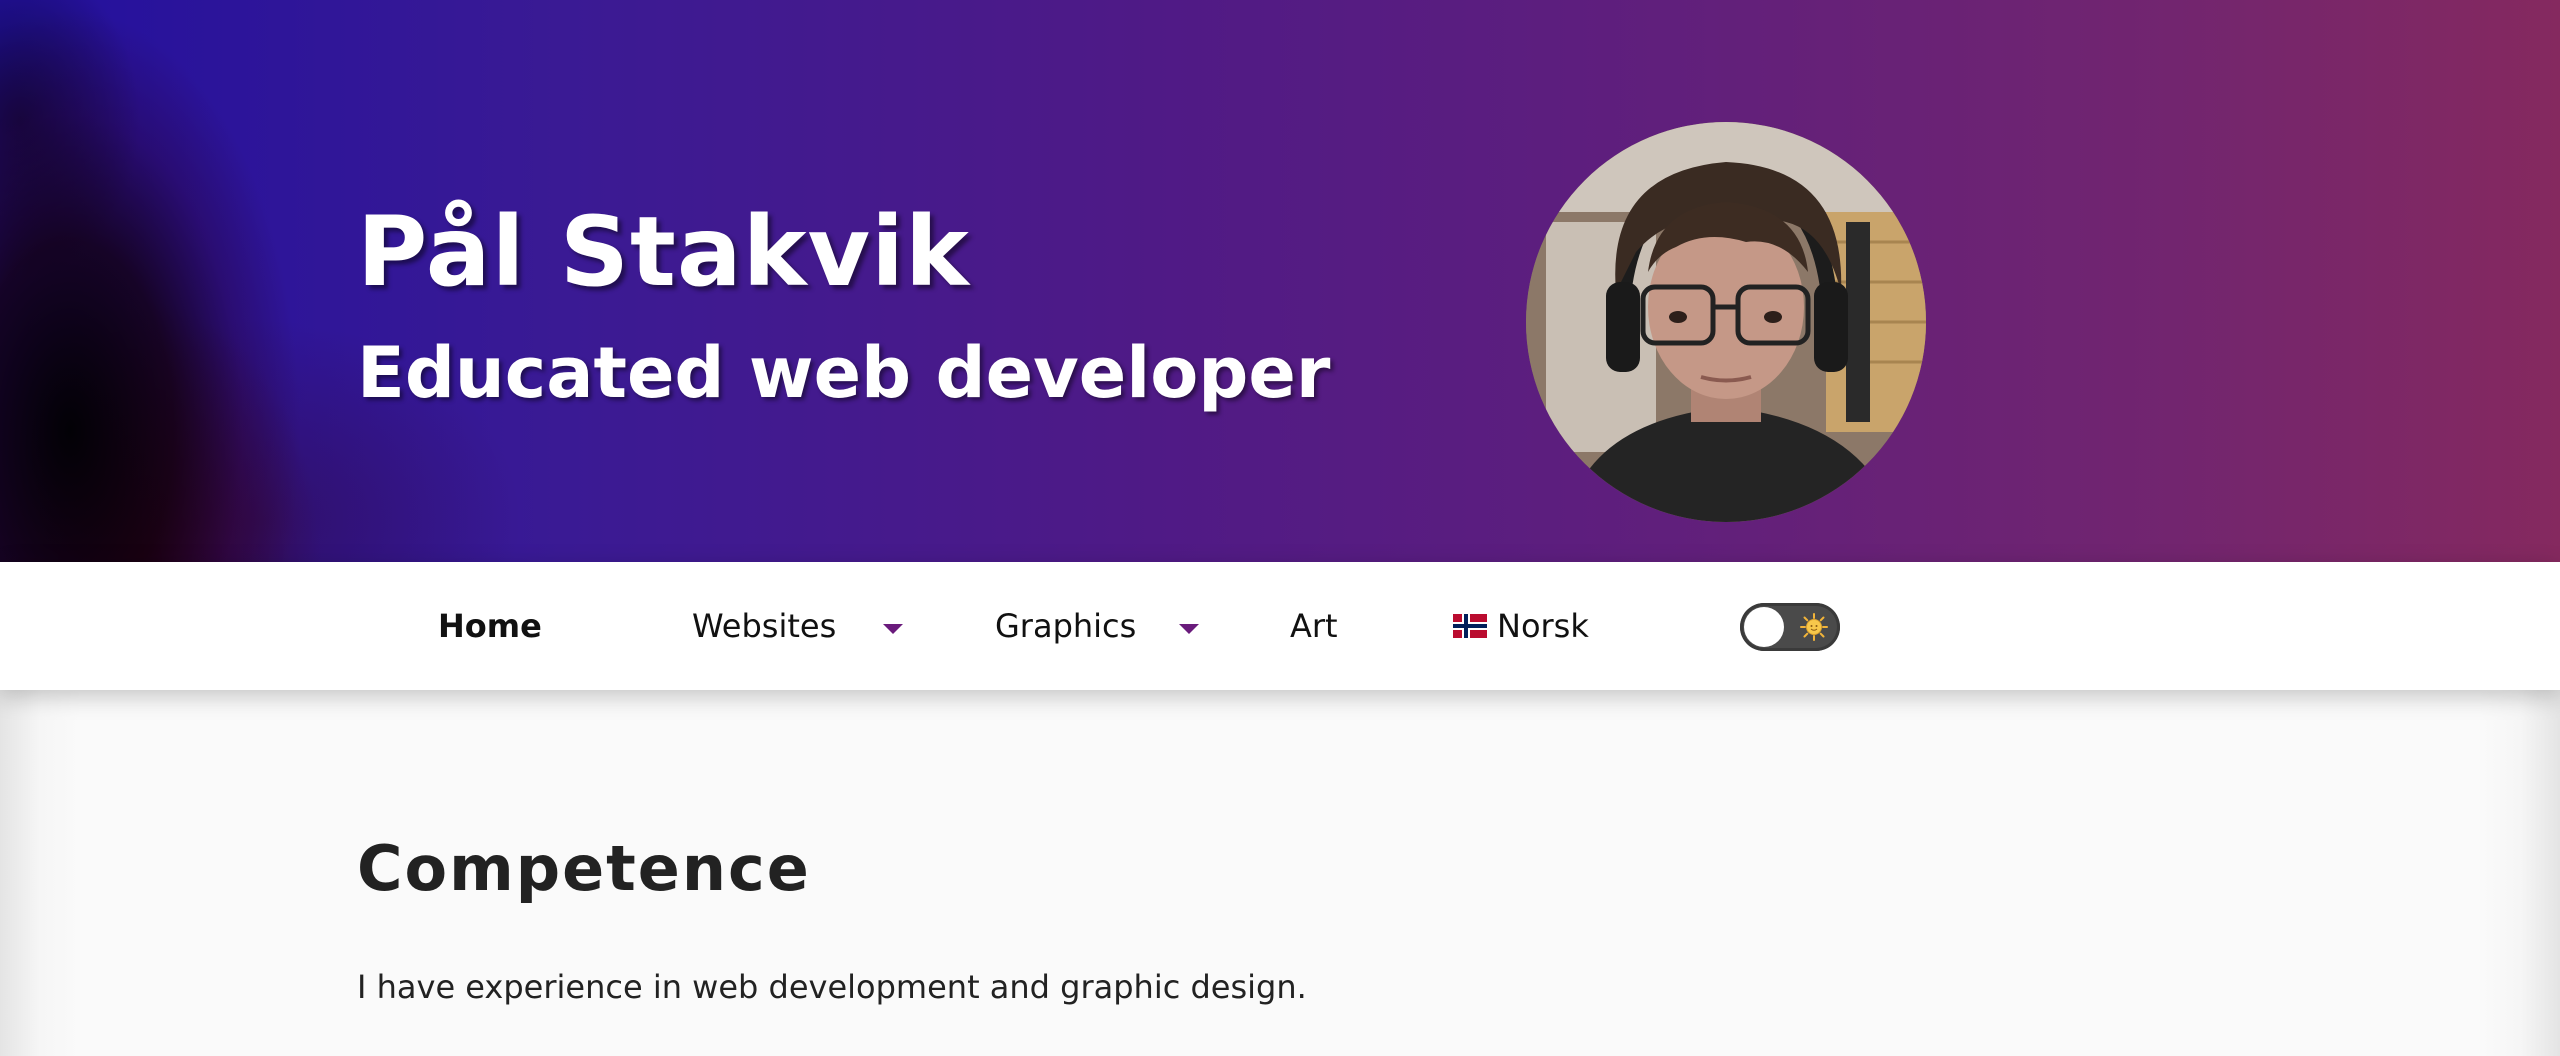  I want to click on theme-toggle, so click(1790, 627).